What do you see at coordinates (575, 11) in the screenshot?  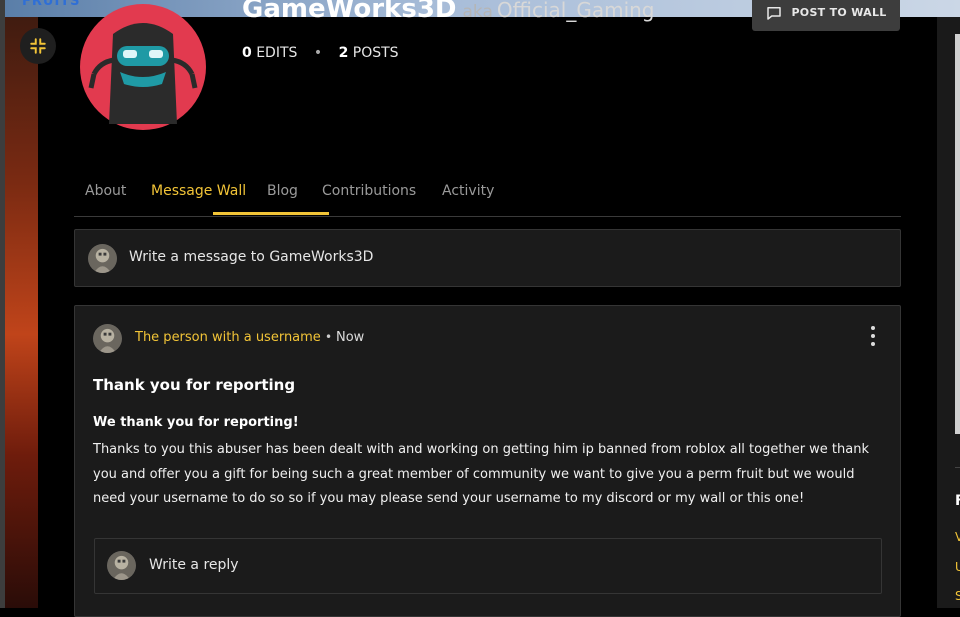 I see `profile-alias: Official_Gaming` at bounding box center [575, 11].